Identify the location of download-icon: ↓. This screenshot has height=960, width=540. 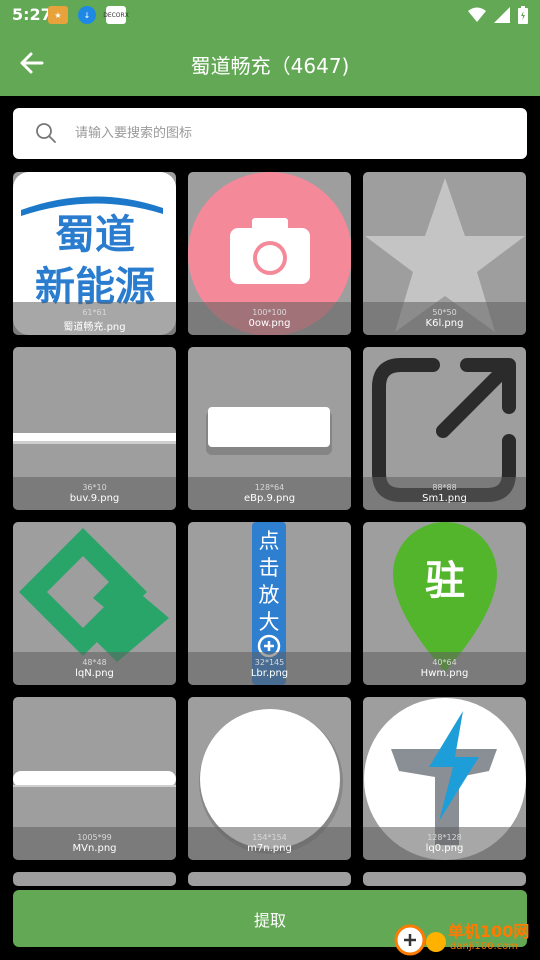
(87, 15).